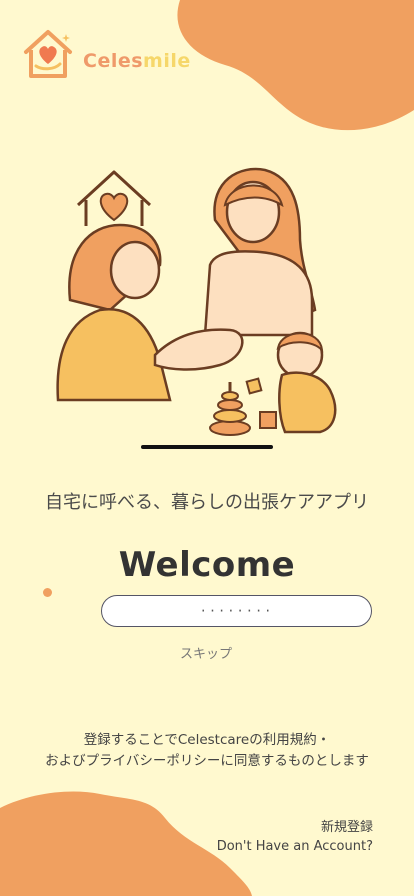 This screenshot has width=414, height=896. Describe the element at coordinates (236, 611) in the screenshot. I see `login-input` at that location.